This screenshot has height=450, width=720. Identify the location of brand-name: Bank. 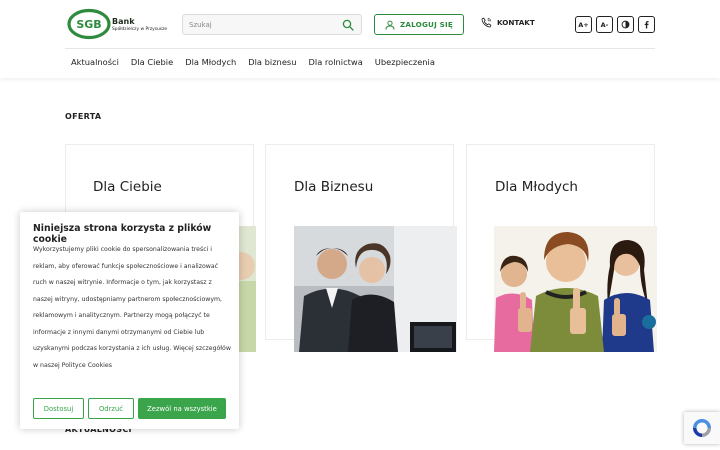
(123, 21).